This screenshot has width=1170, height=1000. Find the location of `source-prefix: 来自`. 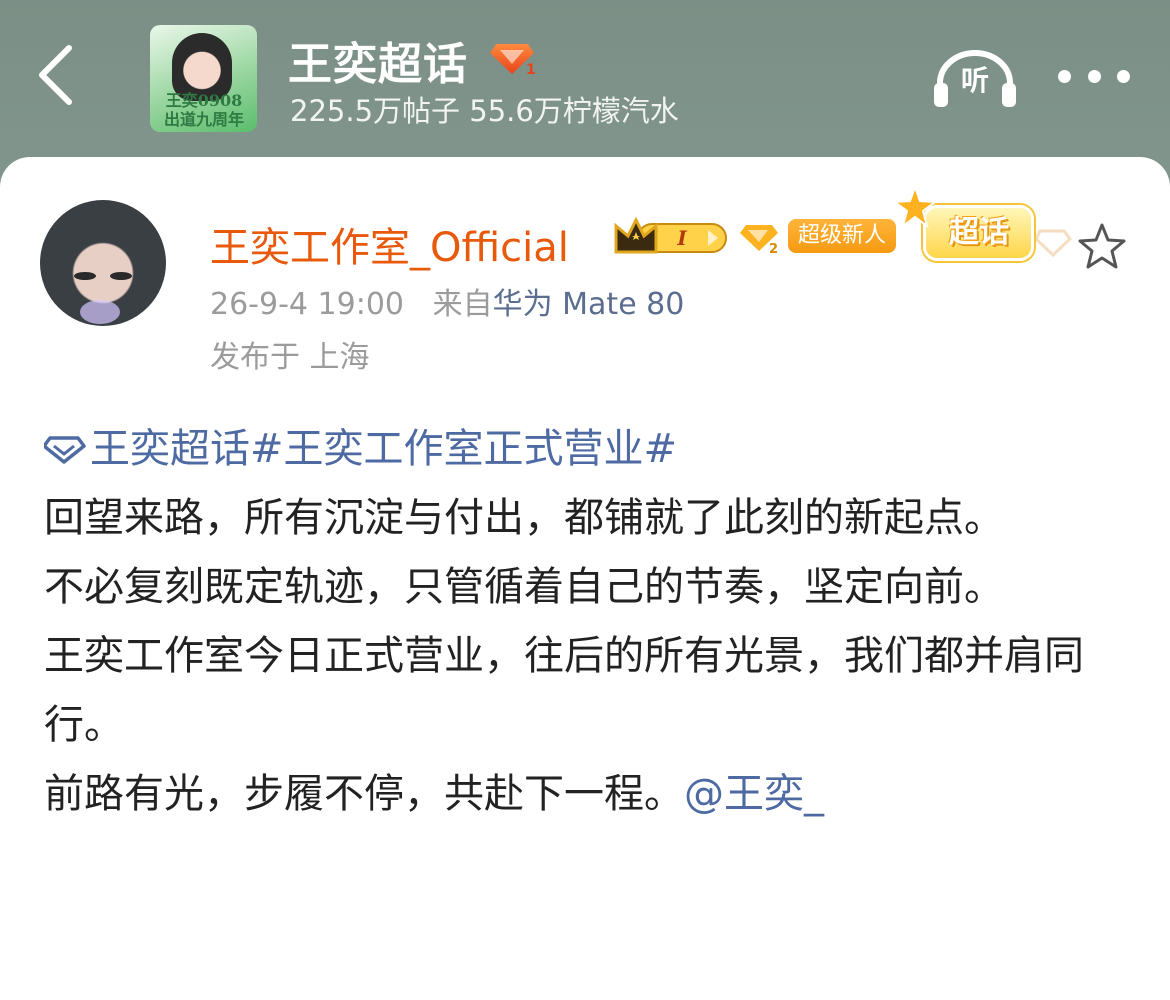

source-prefix: 来自 is located at coordinates (462, 304).